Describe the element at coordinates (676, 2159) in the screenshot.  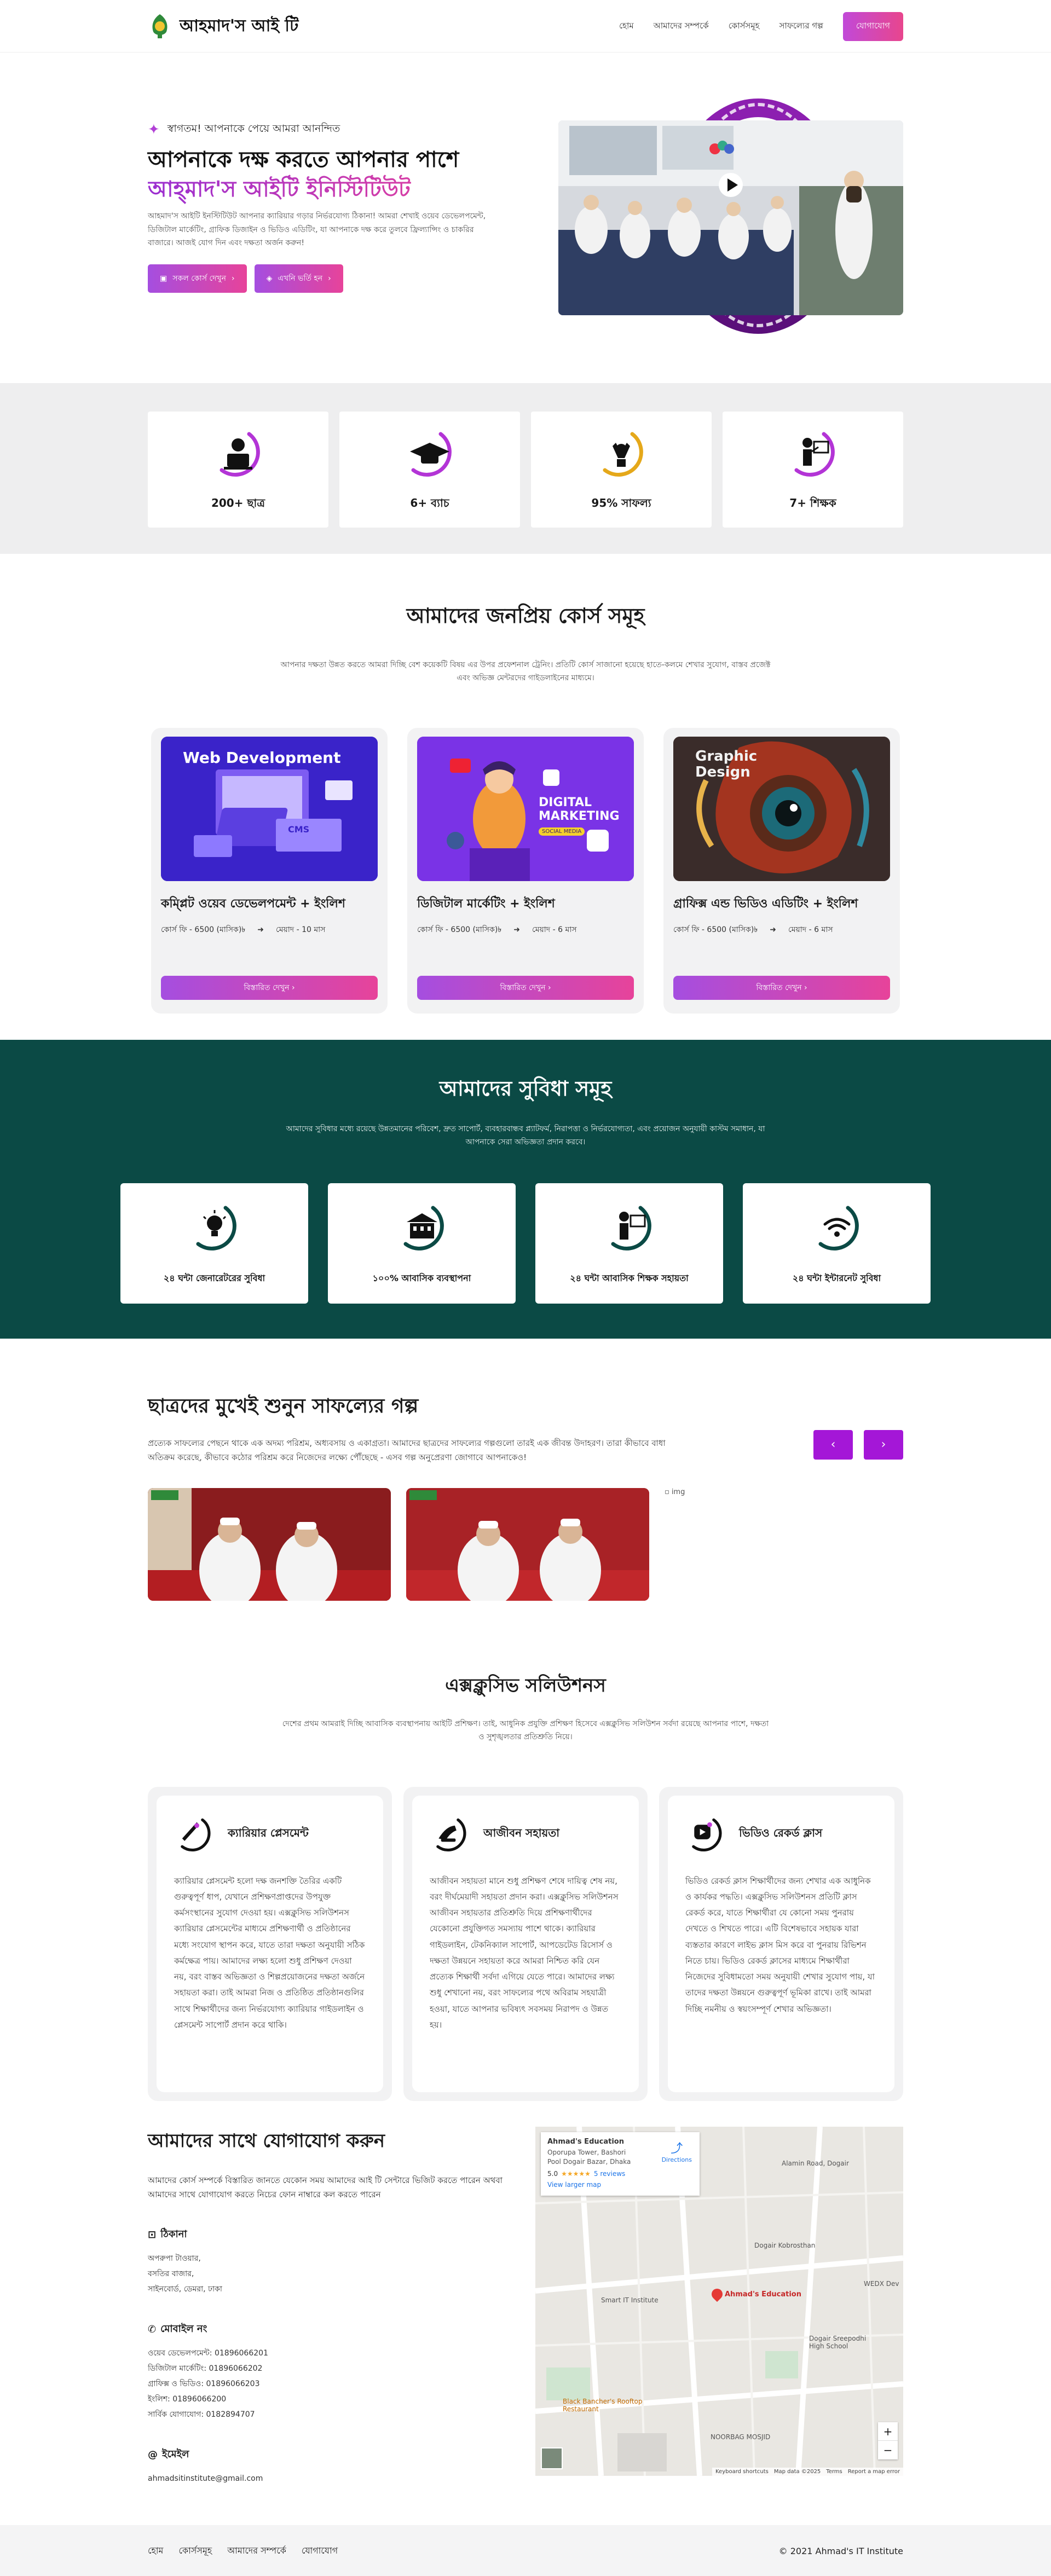
I see `directions-label: Directions` at that location.